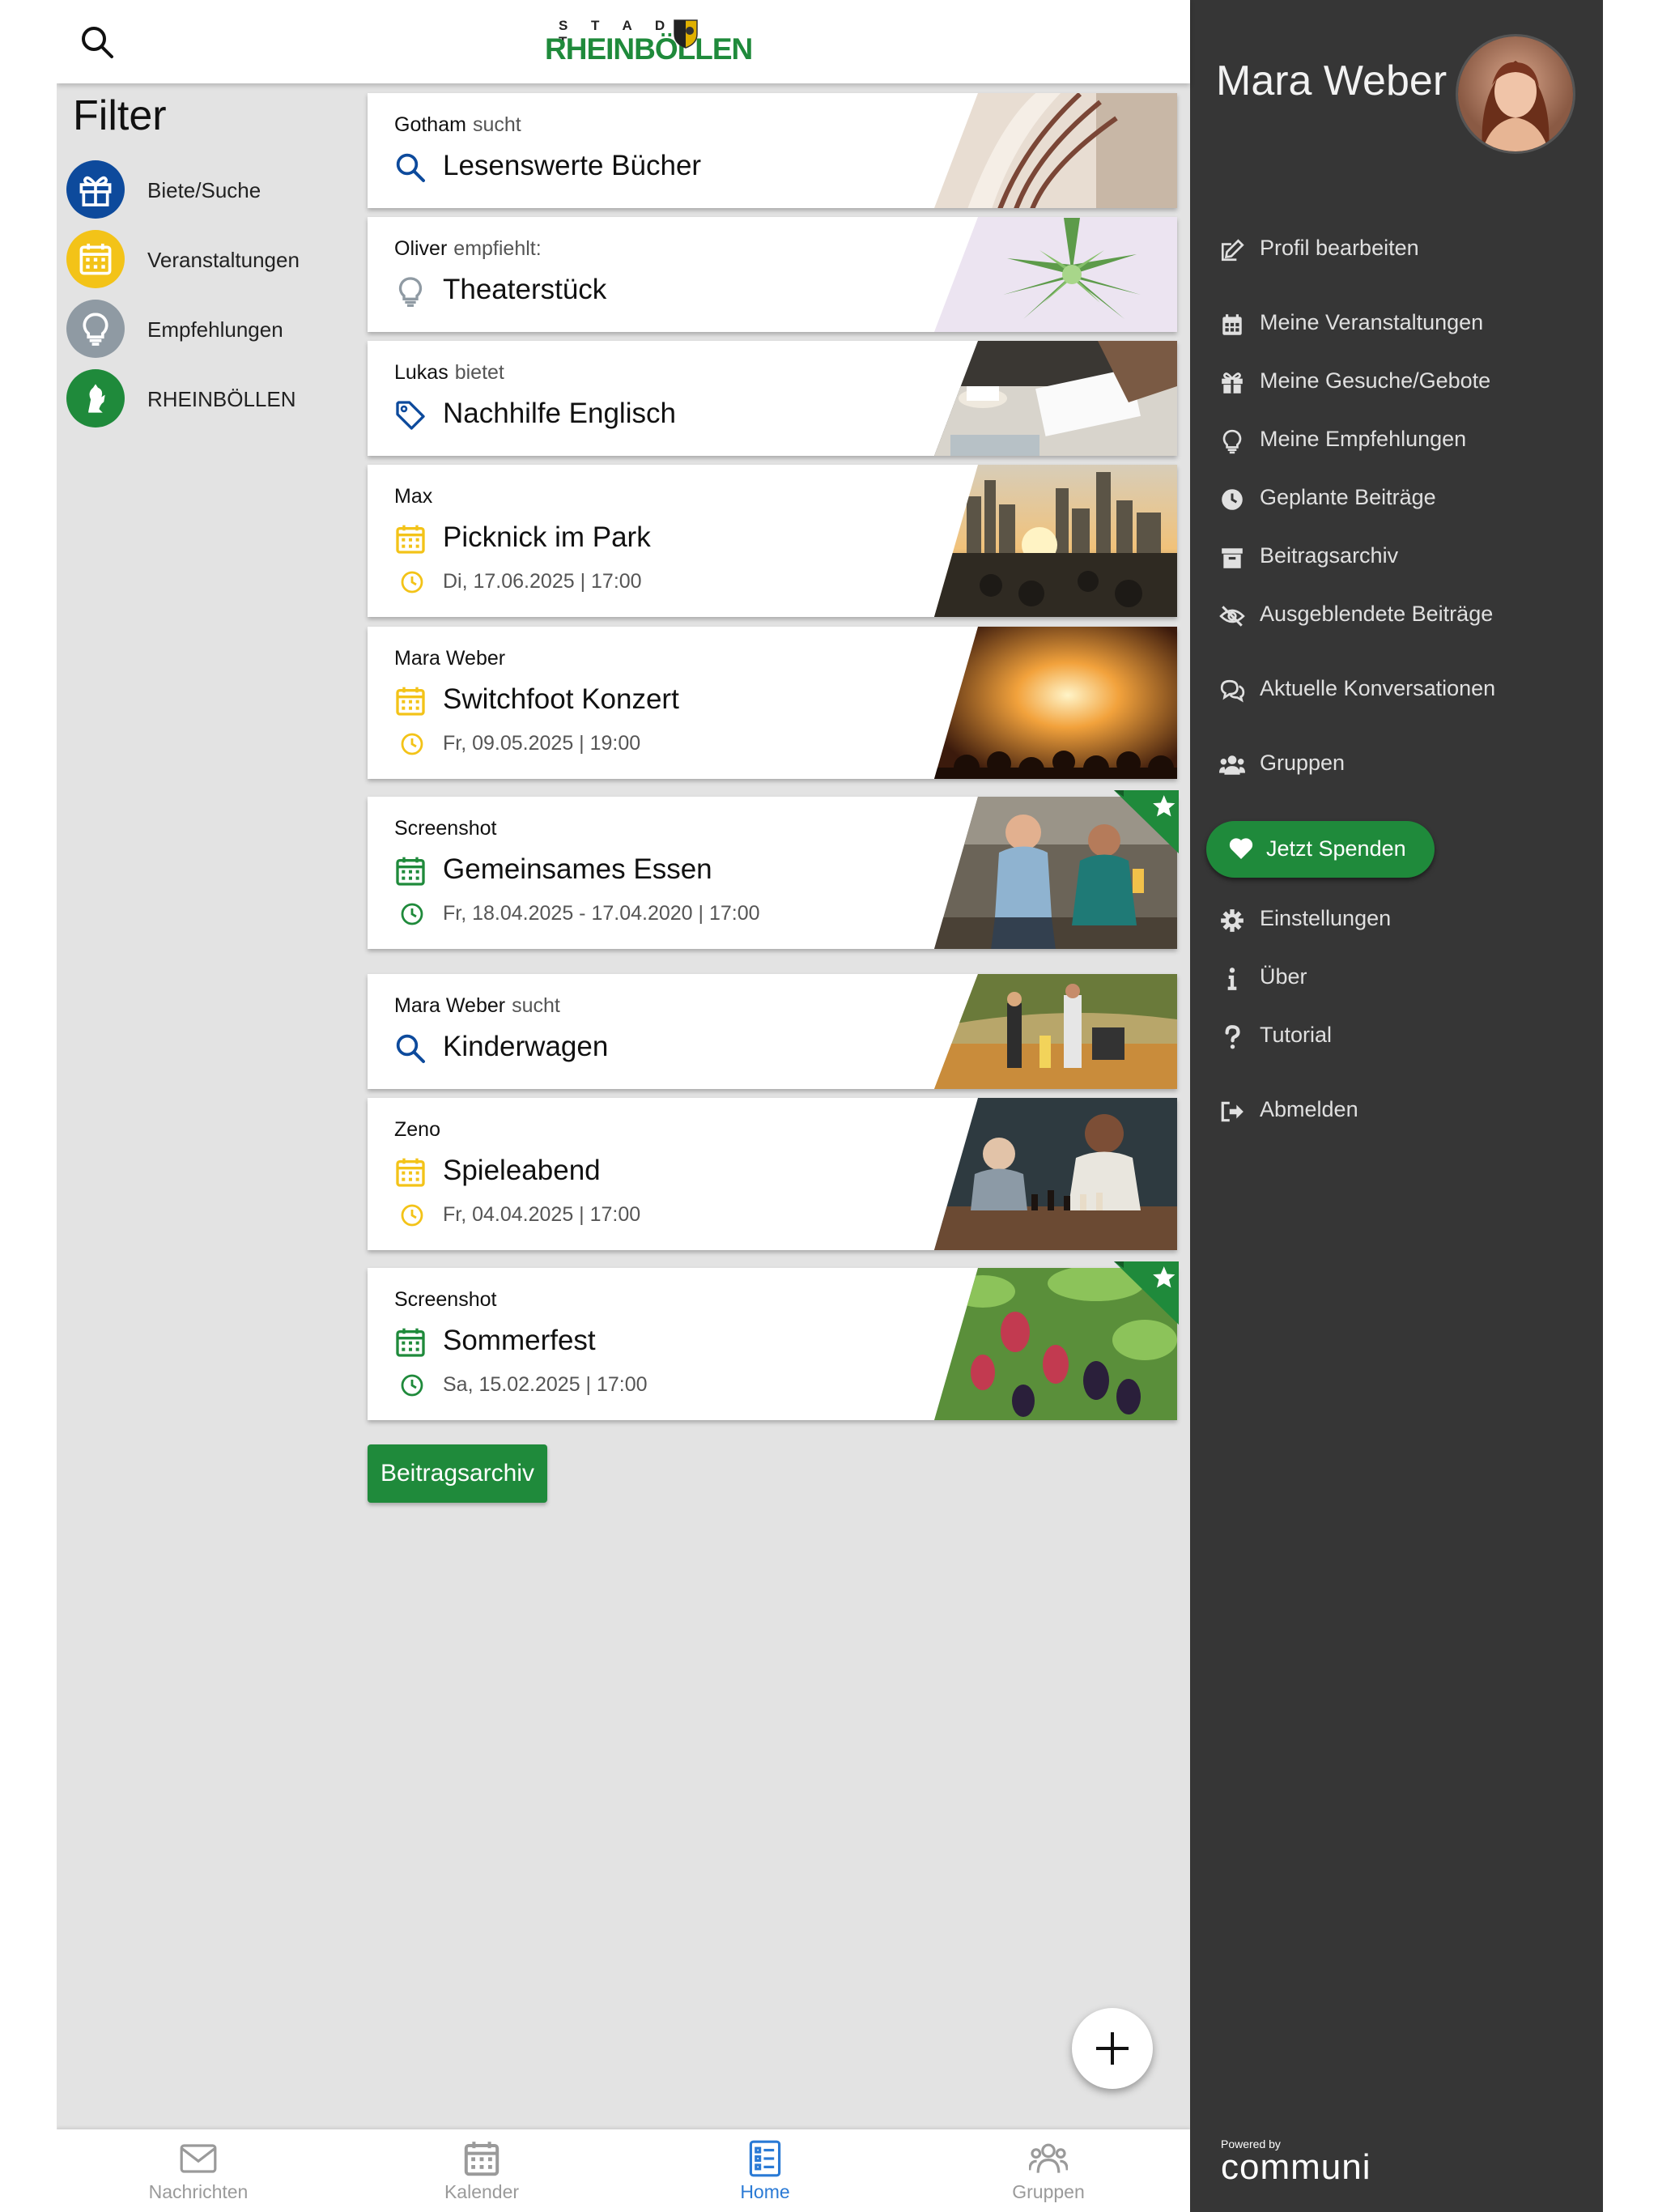 This screenshot has height=2212, width=1658. I want to click on nav-item-home: Home, so click(765, 2170).